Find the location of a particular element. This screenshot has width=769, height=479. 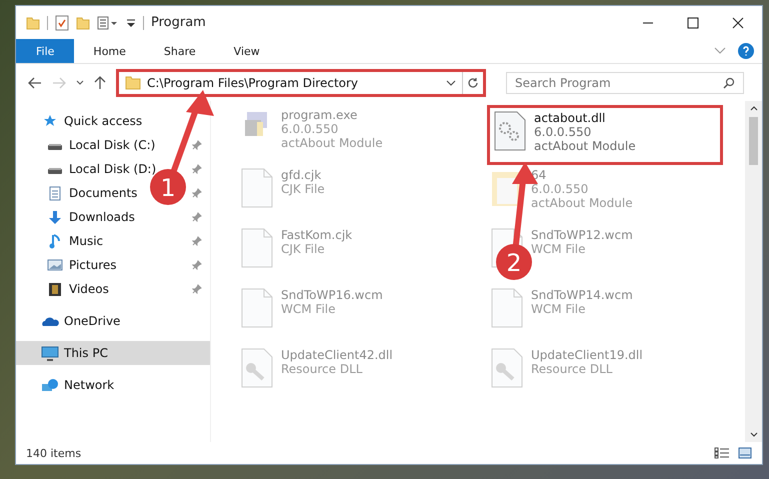

sidebar-item: Documents is located at coordinates (103, 193).